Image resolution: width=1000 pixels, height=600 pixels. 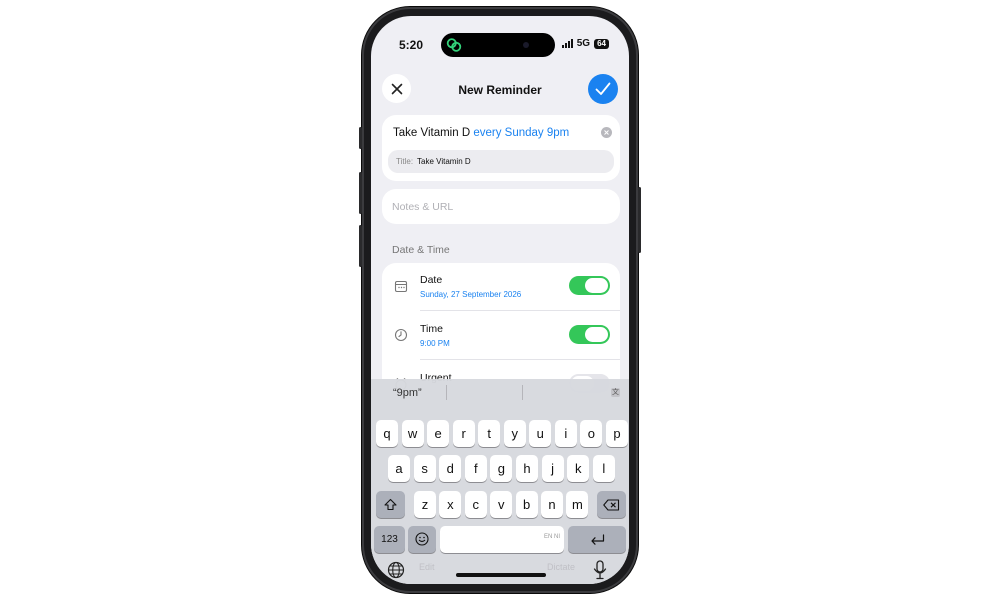 What do you see at coordinates (600, 570) in the screenshot?
I see `microphone-icon` at bounding box center [600, 570].